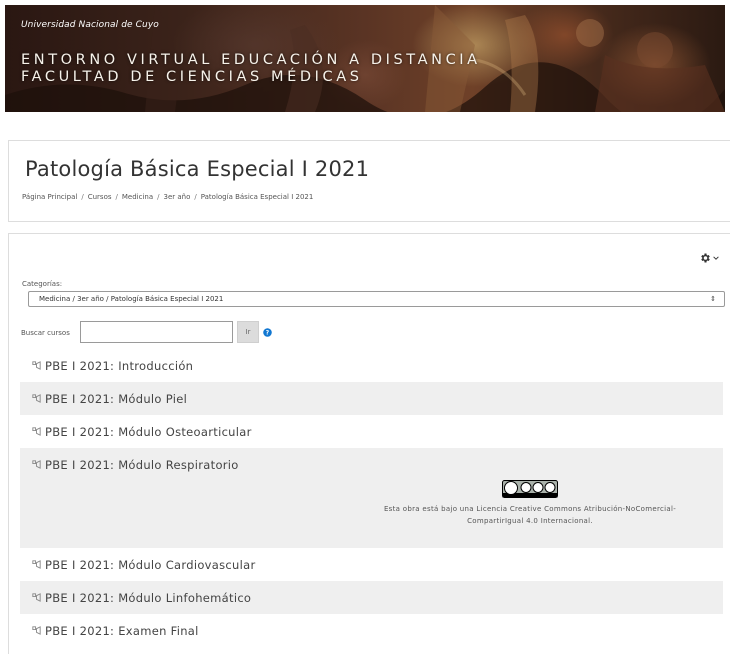 This screenshot has width=730, height=654. What do you see at coordinates (142, 465) in the screenshot?
I see `course-link: PBE I 2021: Módulo Respiratorio` at bounding box center [142, 465].